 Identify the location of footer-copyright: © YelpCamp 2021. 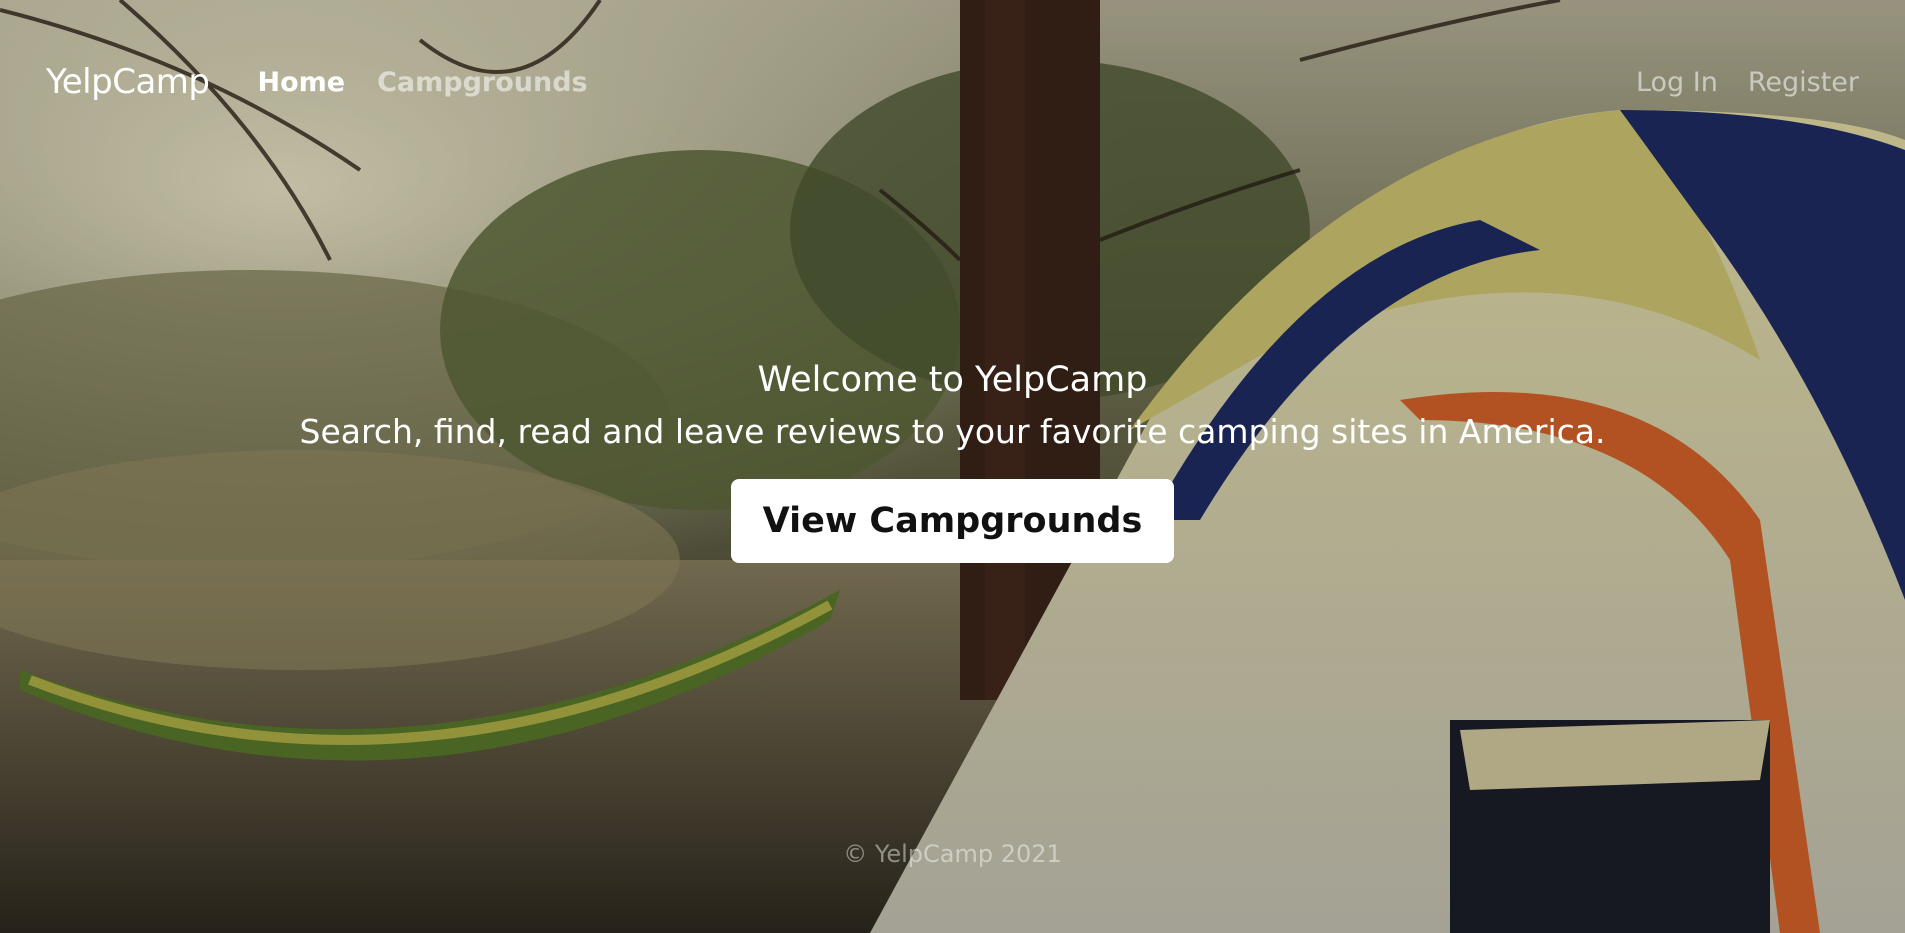
(952, 854).